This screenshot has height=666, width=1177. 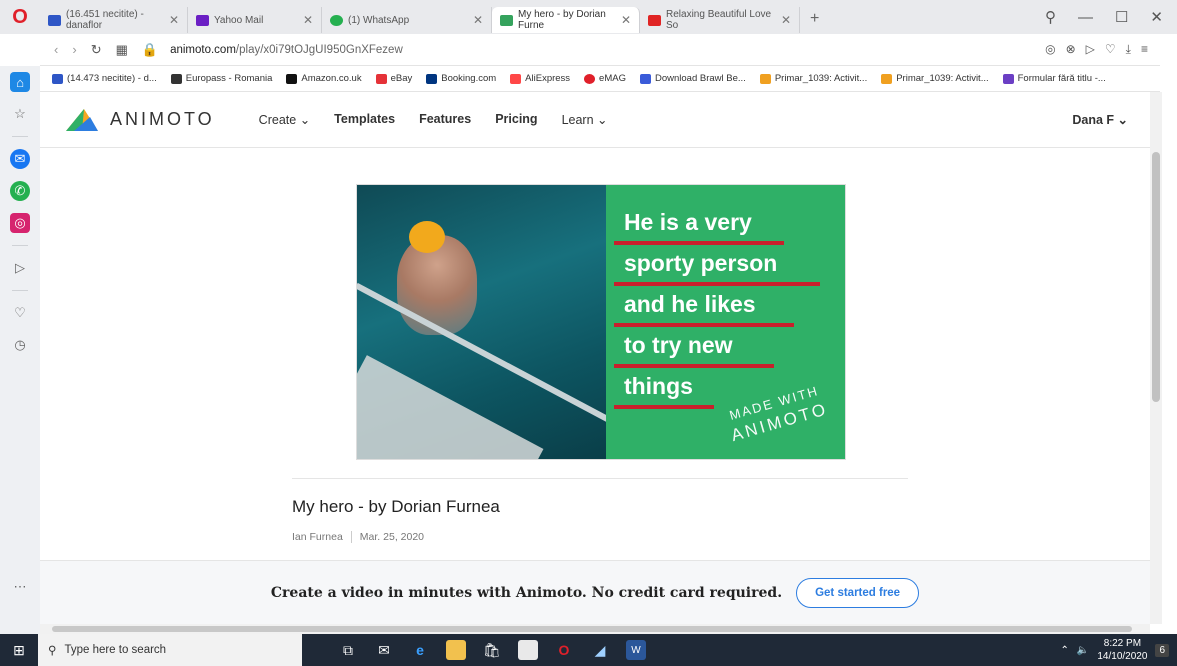 I want to click on send-icon: ▷, so click(x=1090, y=49).